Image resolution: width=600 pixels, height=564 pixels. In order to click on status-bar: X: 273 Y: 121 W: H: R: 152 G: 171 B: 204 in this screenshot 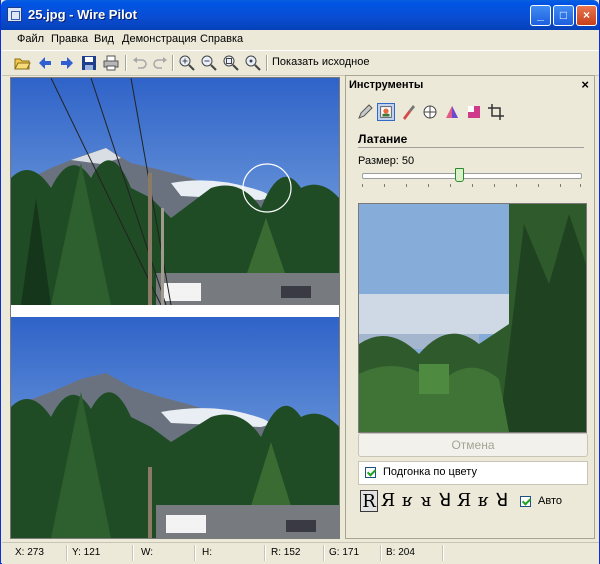, I will do `click(300, 553)`.